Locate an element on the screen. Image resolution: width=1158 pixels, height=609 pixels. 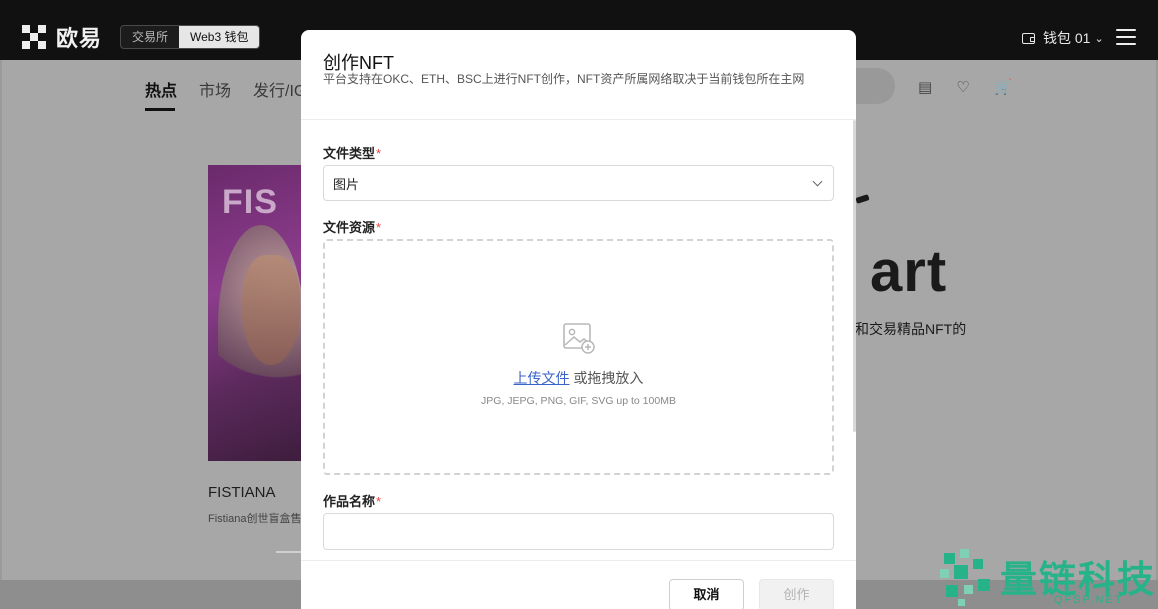
wallet-selector: 钱包 01 ⌄ is located at coordinates (1063, 38).